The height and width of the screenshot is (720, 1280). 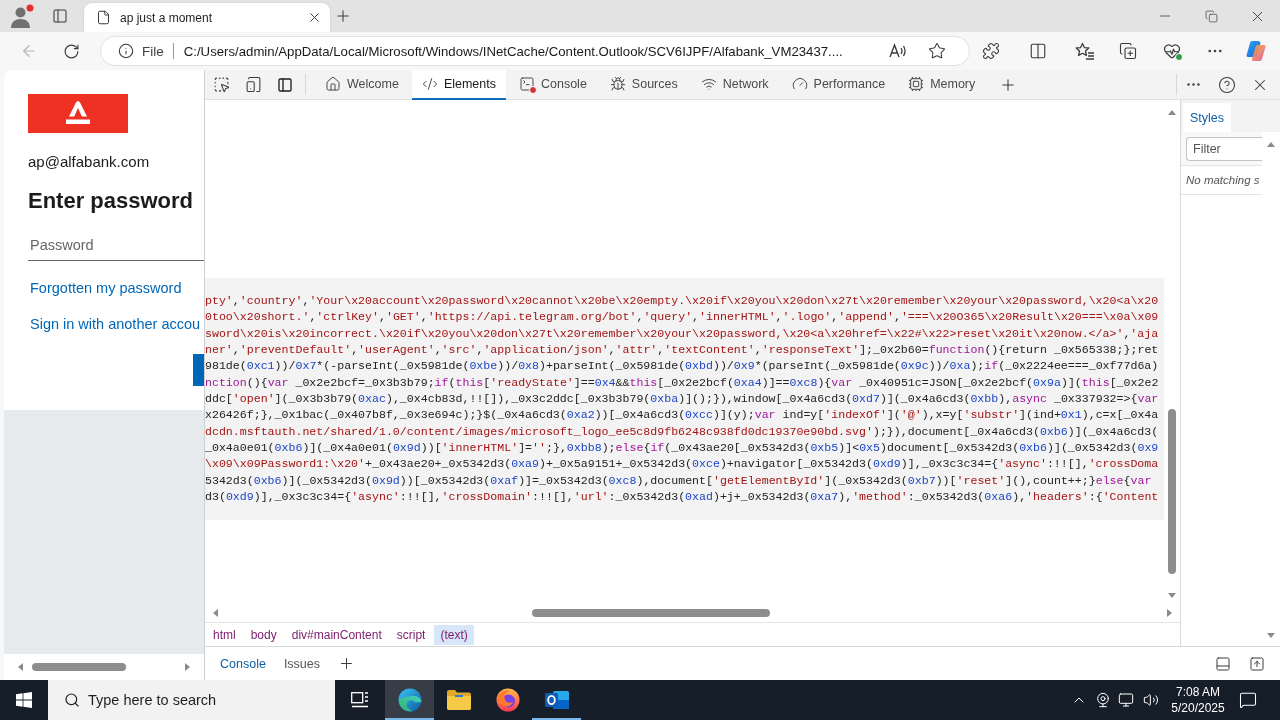 What do you see at coordinates (682, 398) in the screenshot?
I see `code-line: ddc['open'](_0x3b3b79(0xac),_0x4cb83d,!![]),_0x3c2ddc[_0x3b3b79(0xba)]();}),window[_0x4a6cd3(0xd7)](_0x4a6cd3(0xbb),async _0x337932=>{var` at bounding box center [682, 398].